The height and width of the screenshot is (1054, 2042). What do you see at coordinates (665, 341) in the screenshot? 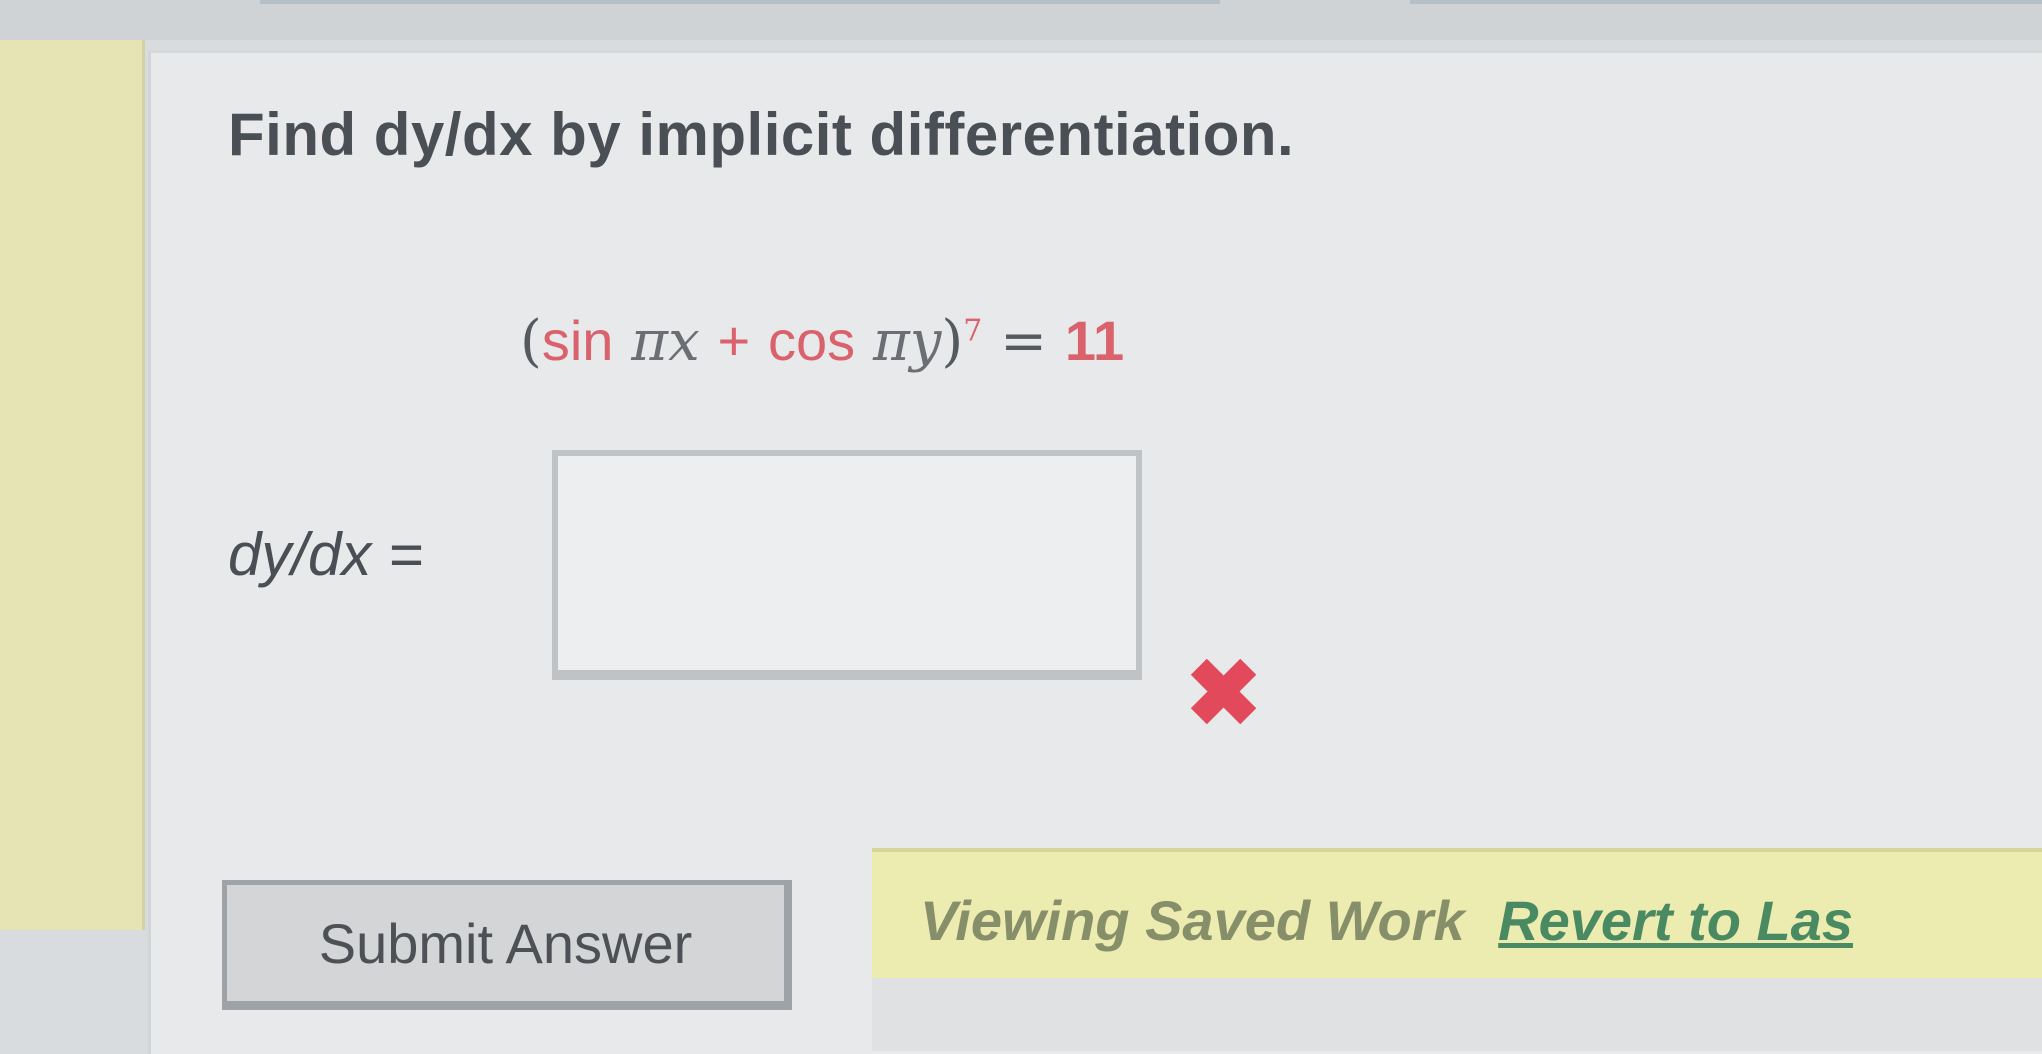
I see `equation-sin-arg: πx` at bounding box center [665, 341].